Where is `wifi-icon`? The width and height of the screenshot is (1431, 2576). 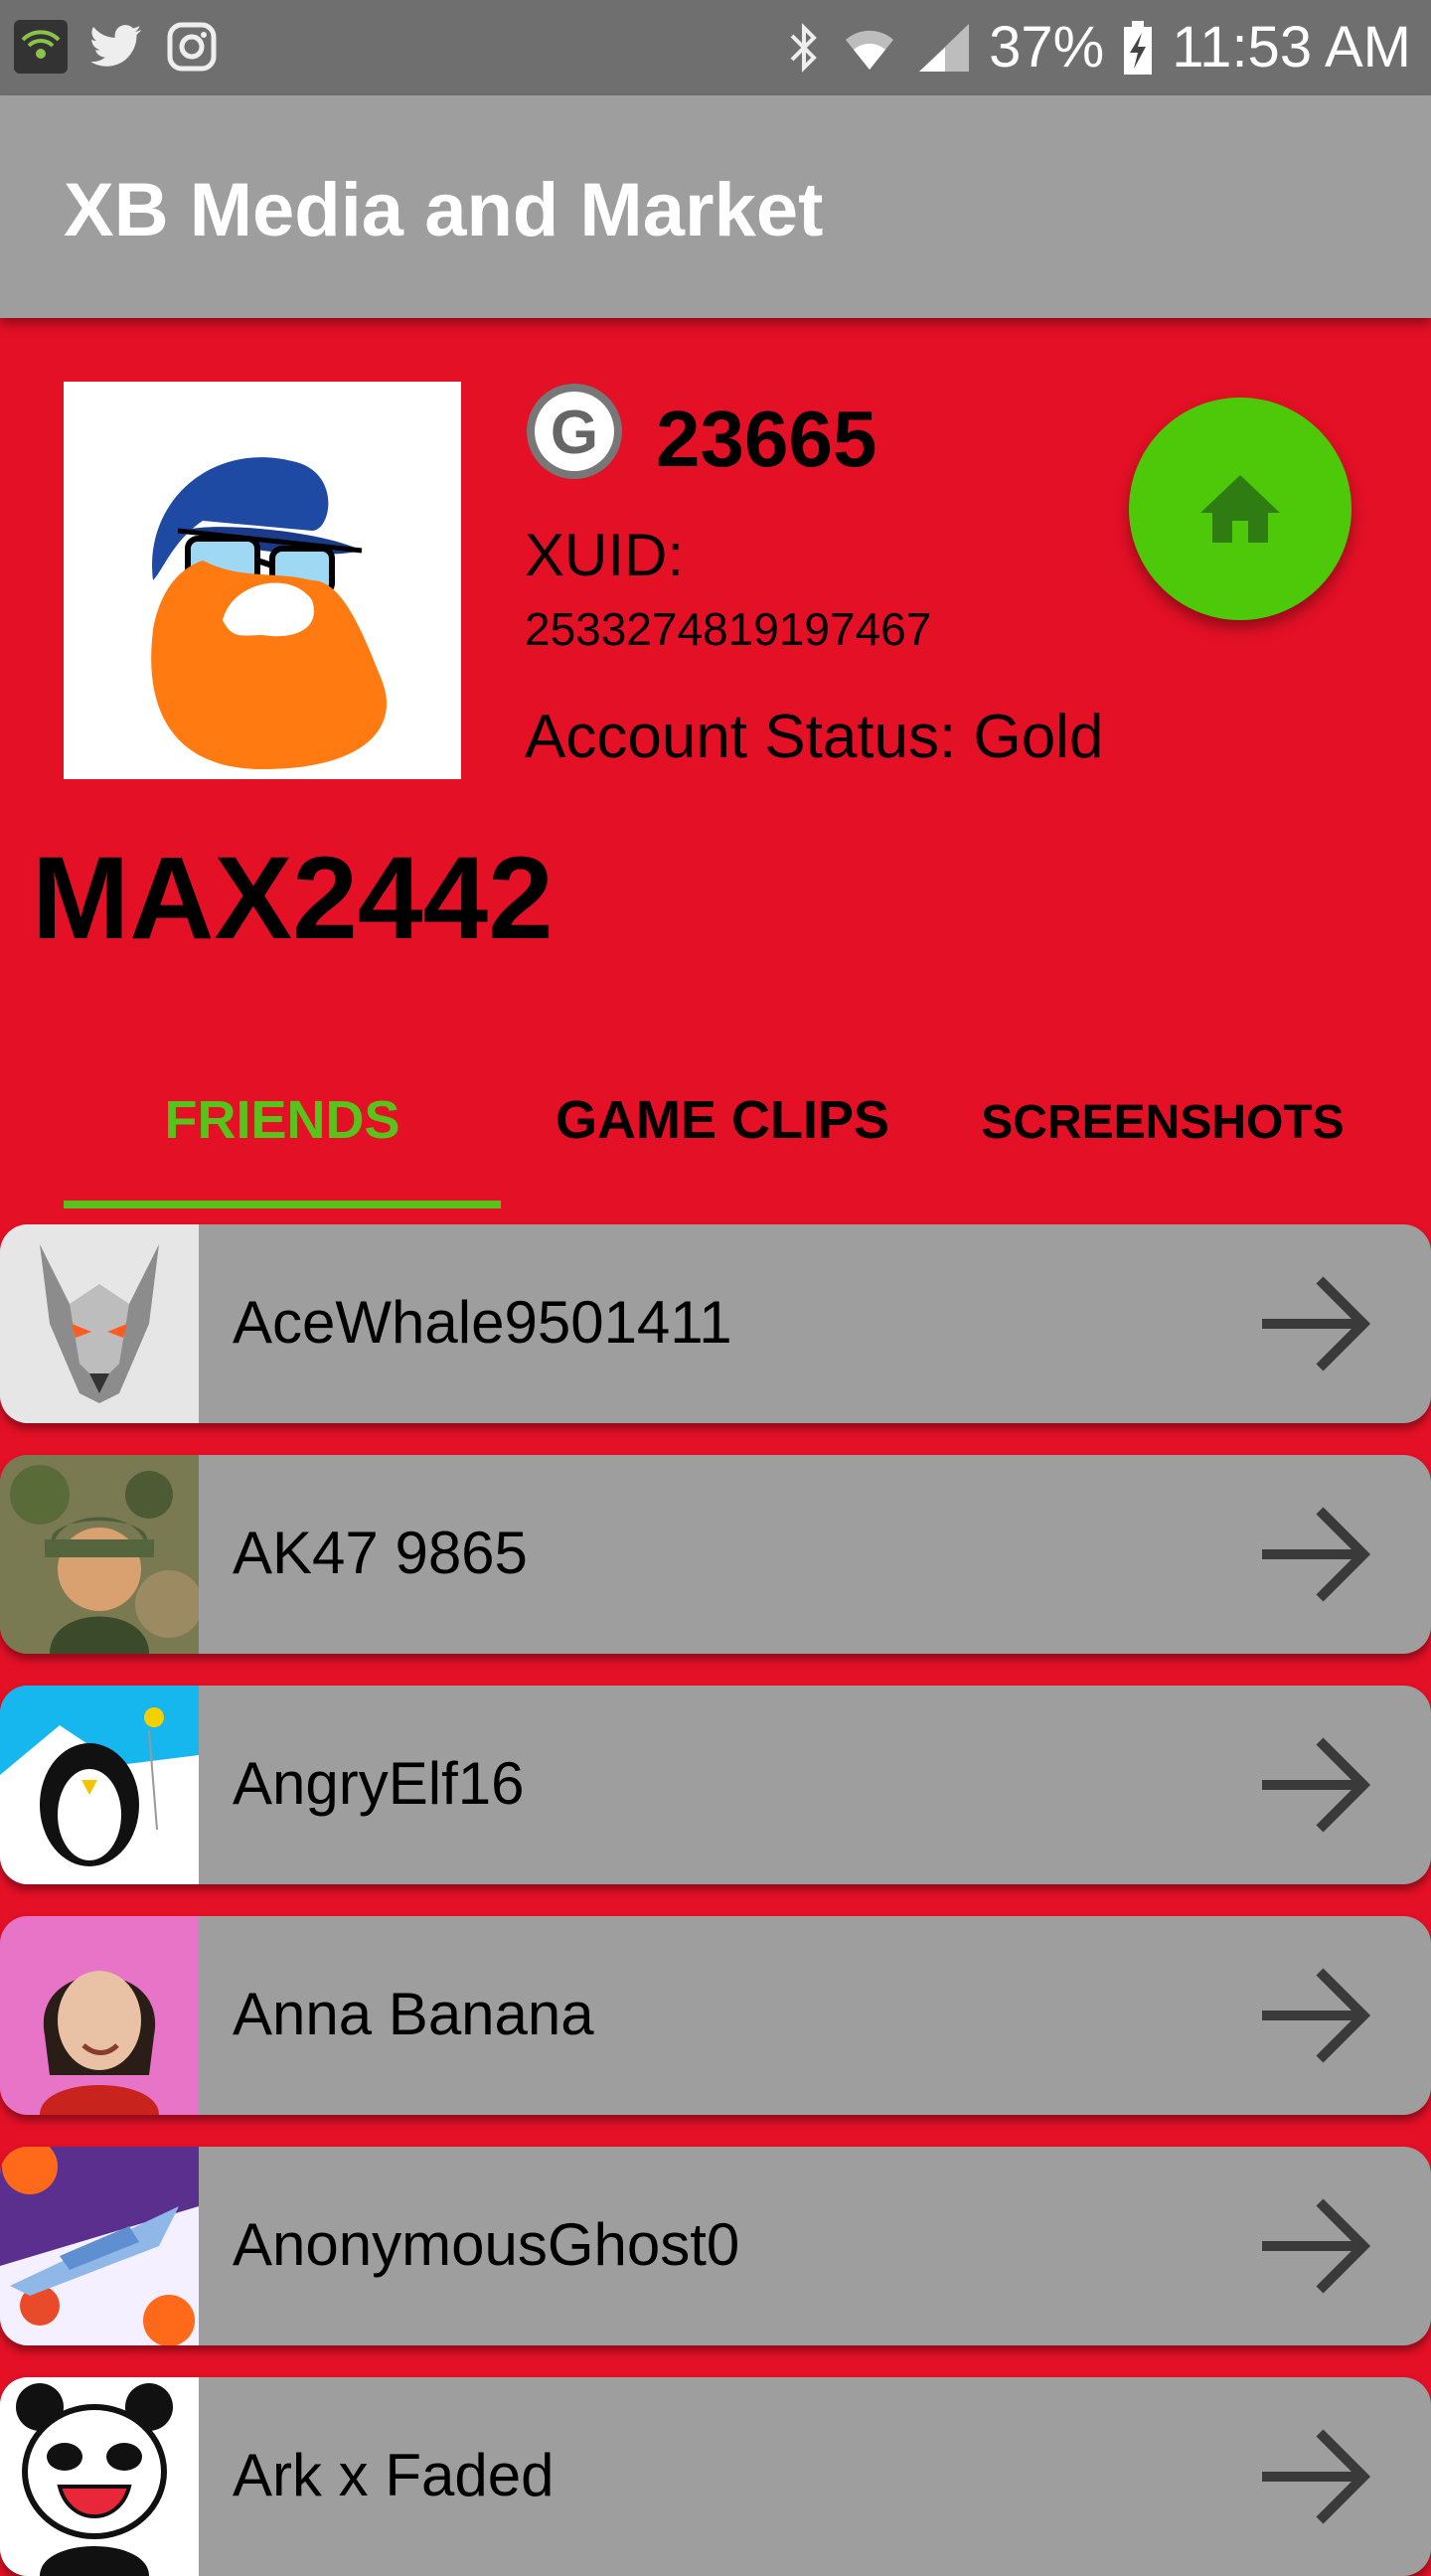
wifi-icon is located at coordinates (870, 50).